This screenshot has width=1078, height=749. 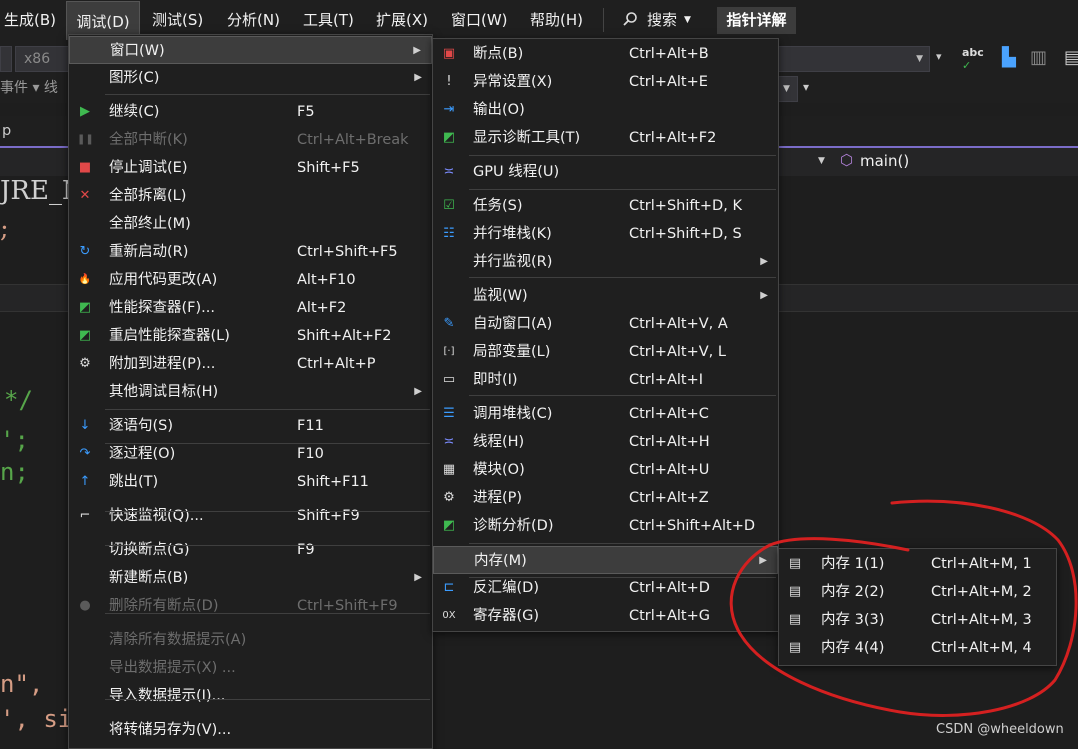 What do you see at coordinates (479, 20) in the screenshot?
I see `menu-window: 窗口(W)` at bounding box center [479, 20].